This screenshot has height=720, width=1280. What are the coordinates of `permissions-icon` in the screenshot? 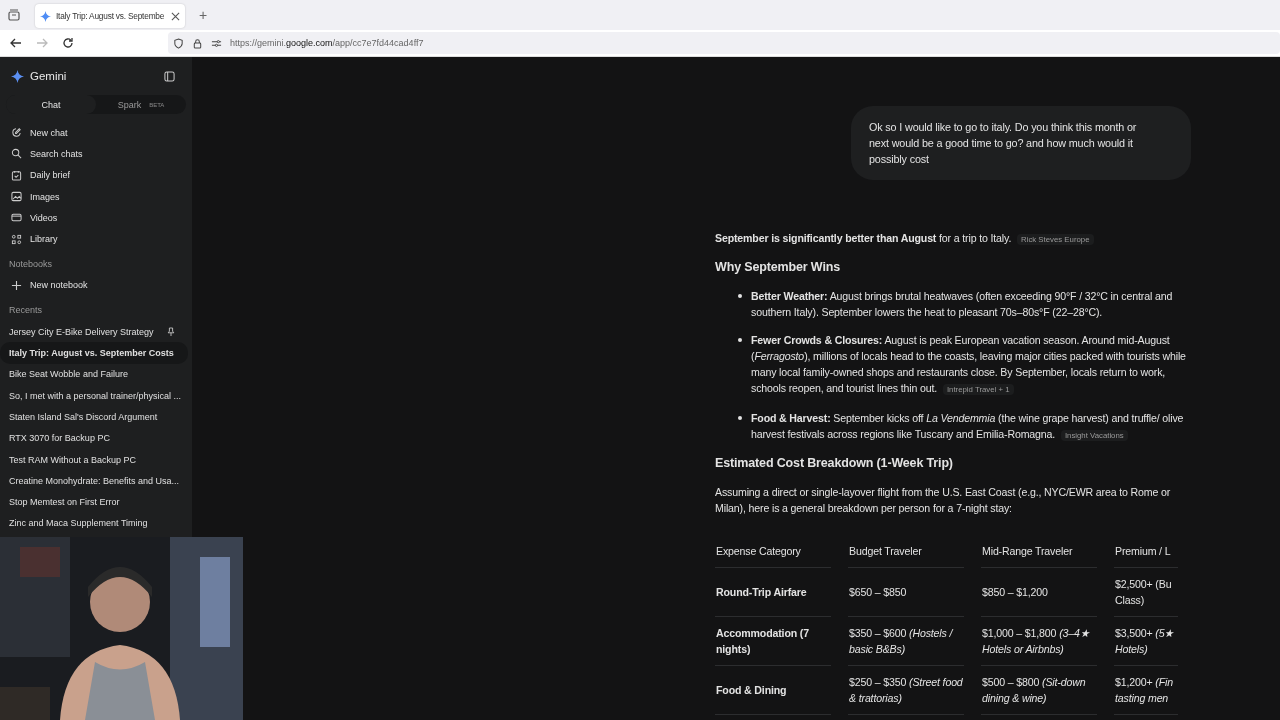 It's located at (216, 43).